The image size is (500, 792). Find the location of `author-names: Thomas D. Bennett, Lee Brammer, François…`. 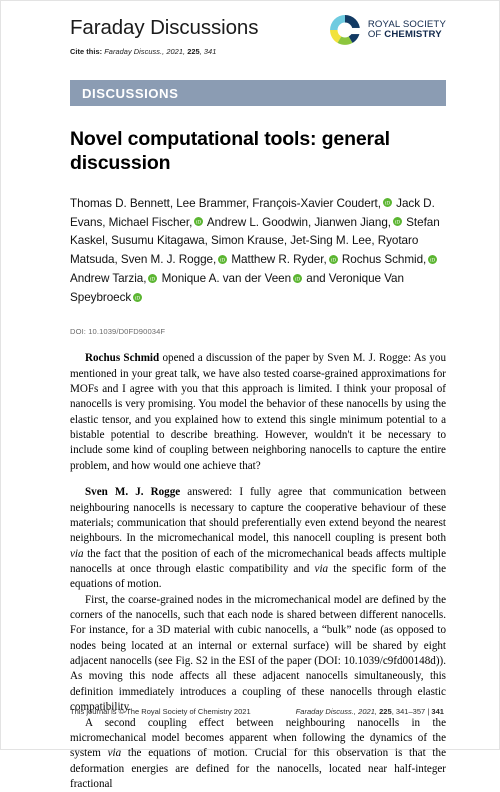

author-names: Thomas D. Bennett, Lee Brammer, François… is located at coordinates (225, 203).